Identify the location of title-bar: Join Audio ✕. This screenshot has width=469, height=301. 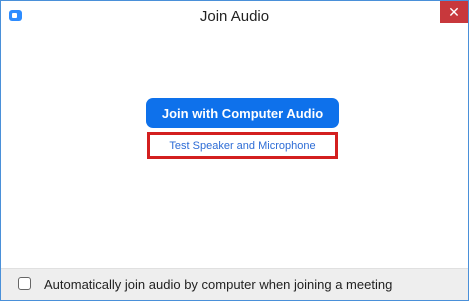
(234, 16).